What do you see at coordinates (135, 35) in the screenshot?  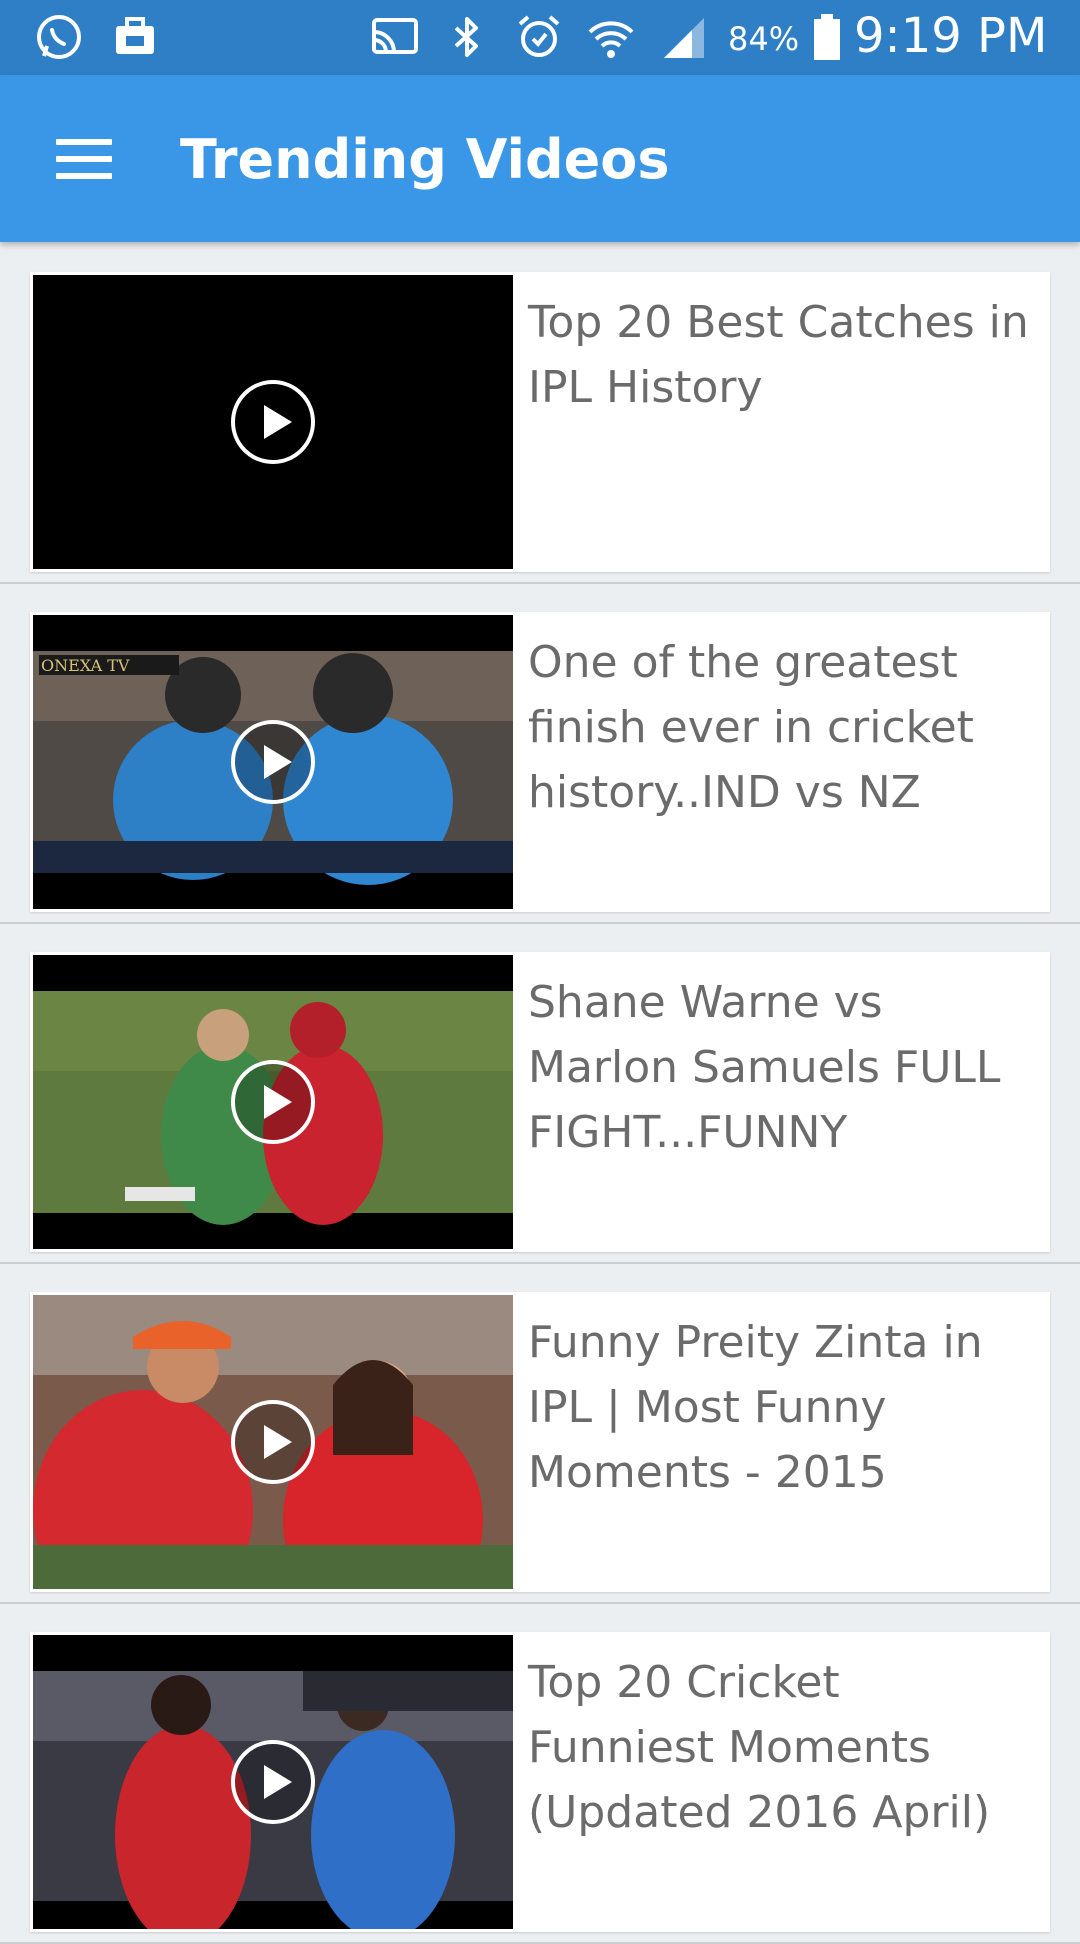 I see `briefcase-icon` at bounding box center [135, 35].